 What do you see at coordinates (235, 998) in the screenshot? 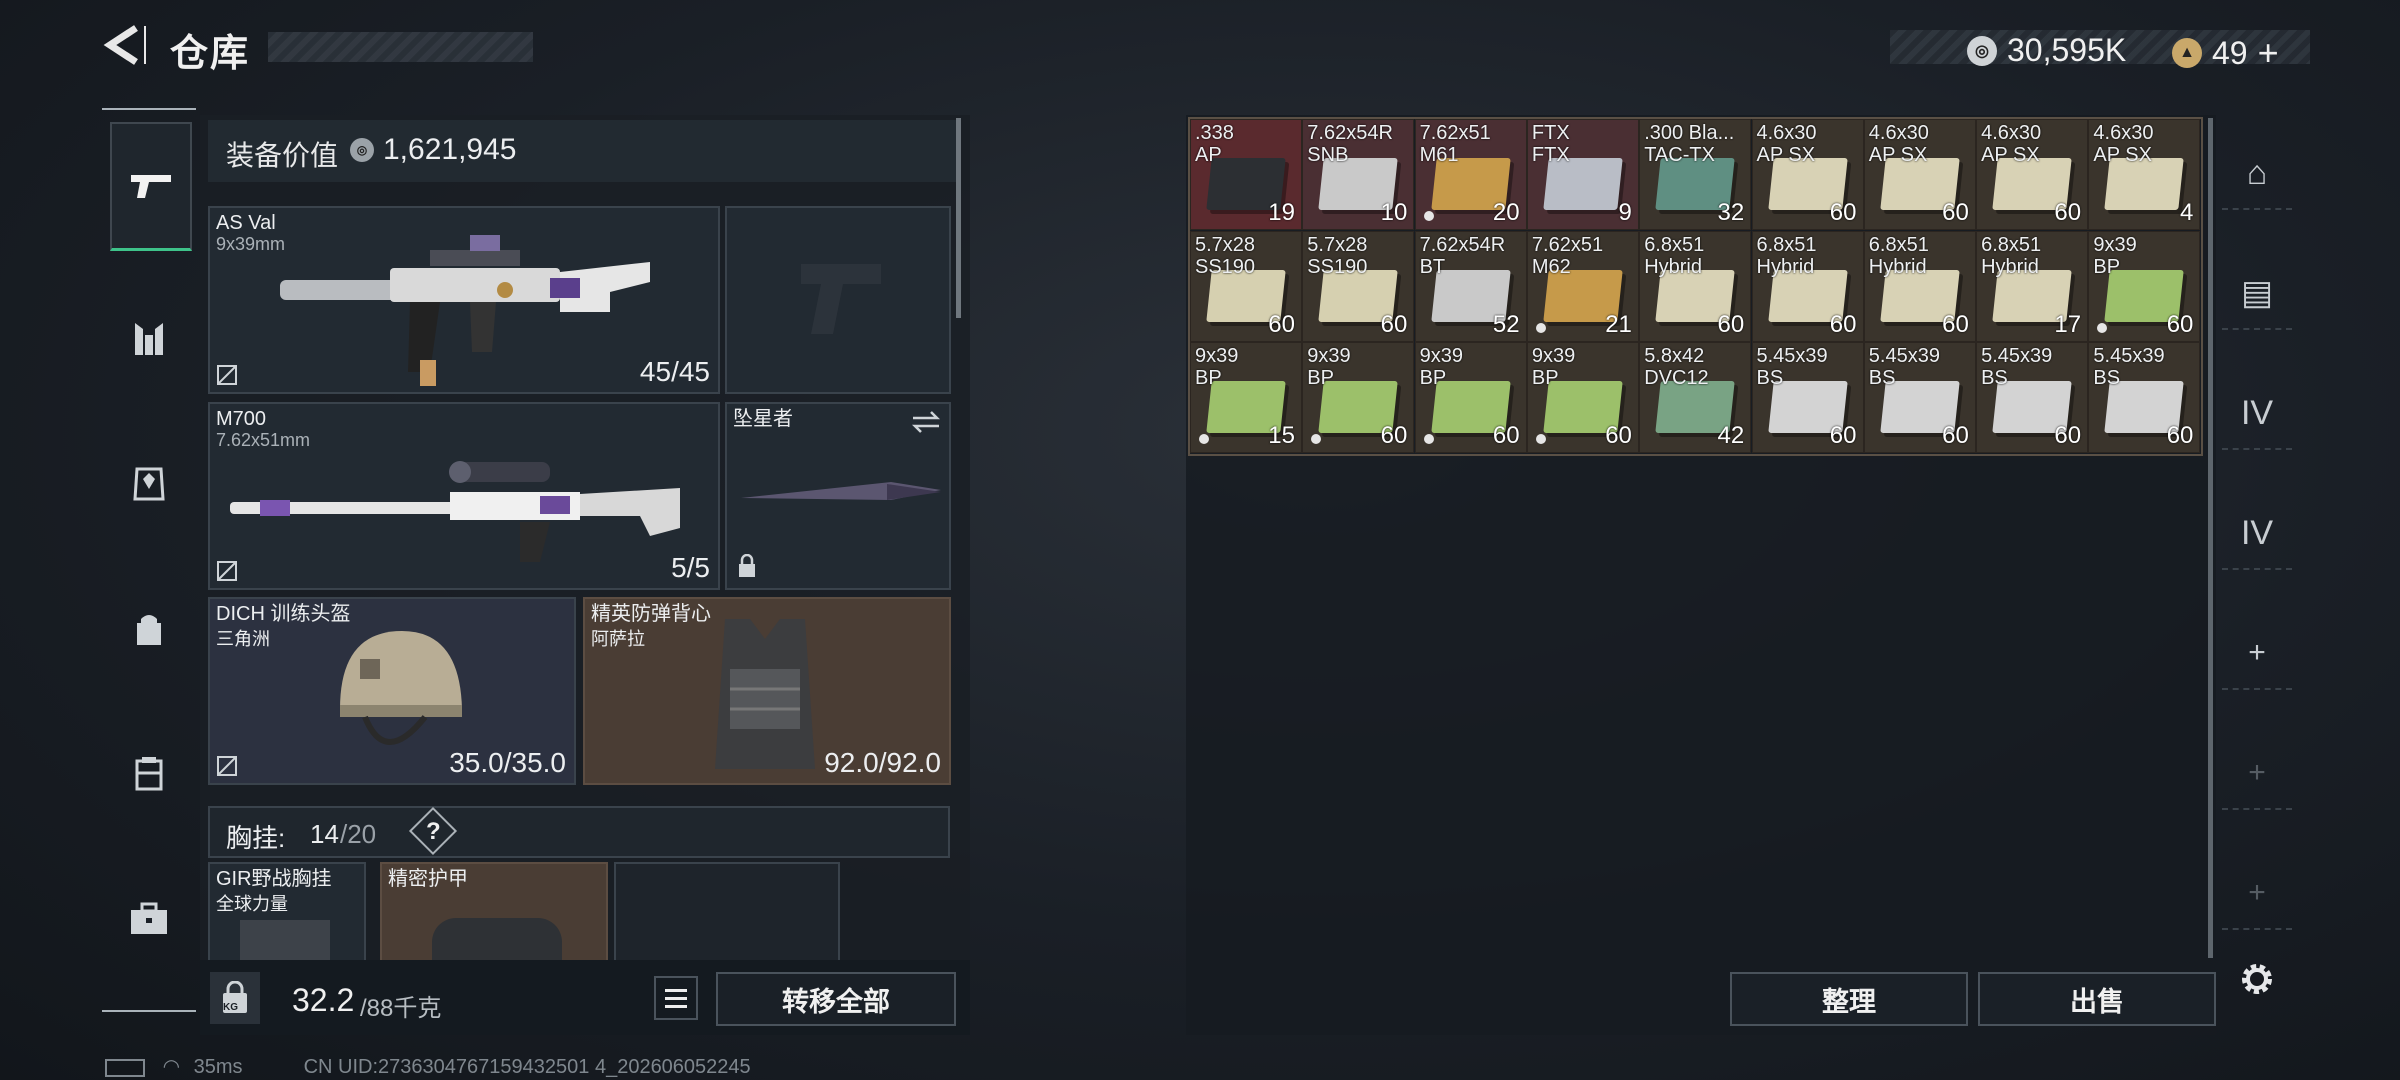
I see `weight-lock-button` at bounding box center [235, 998].